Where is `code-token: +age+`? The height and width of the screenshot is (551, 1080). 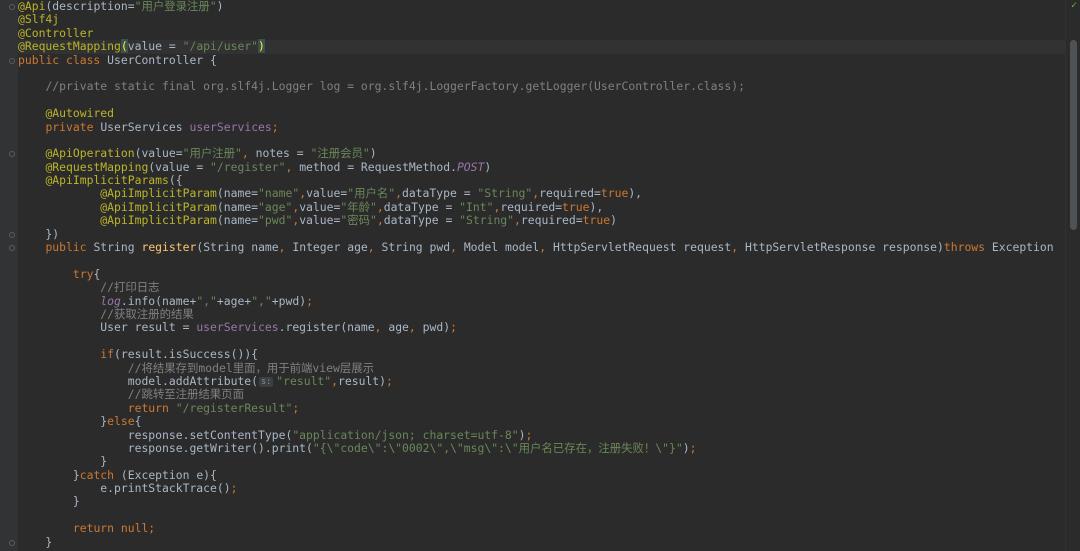 code-token: +age+ is located at coordinates (234, 300).